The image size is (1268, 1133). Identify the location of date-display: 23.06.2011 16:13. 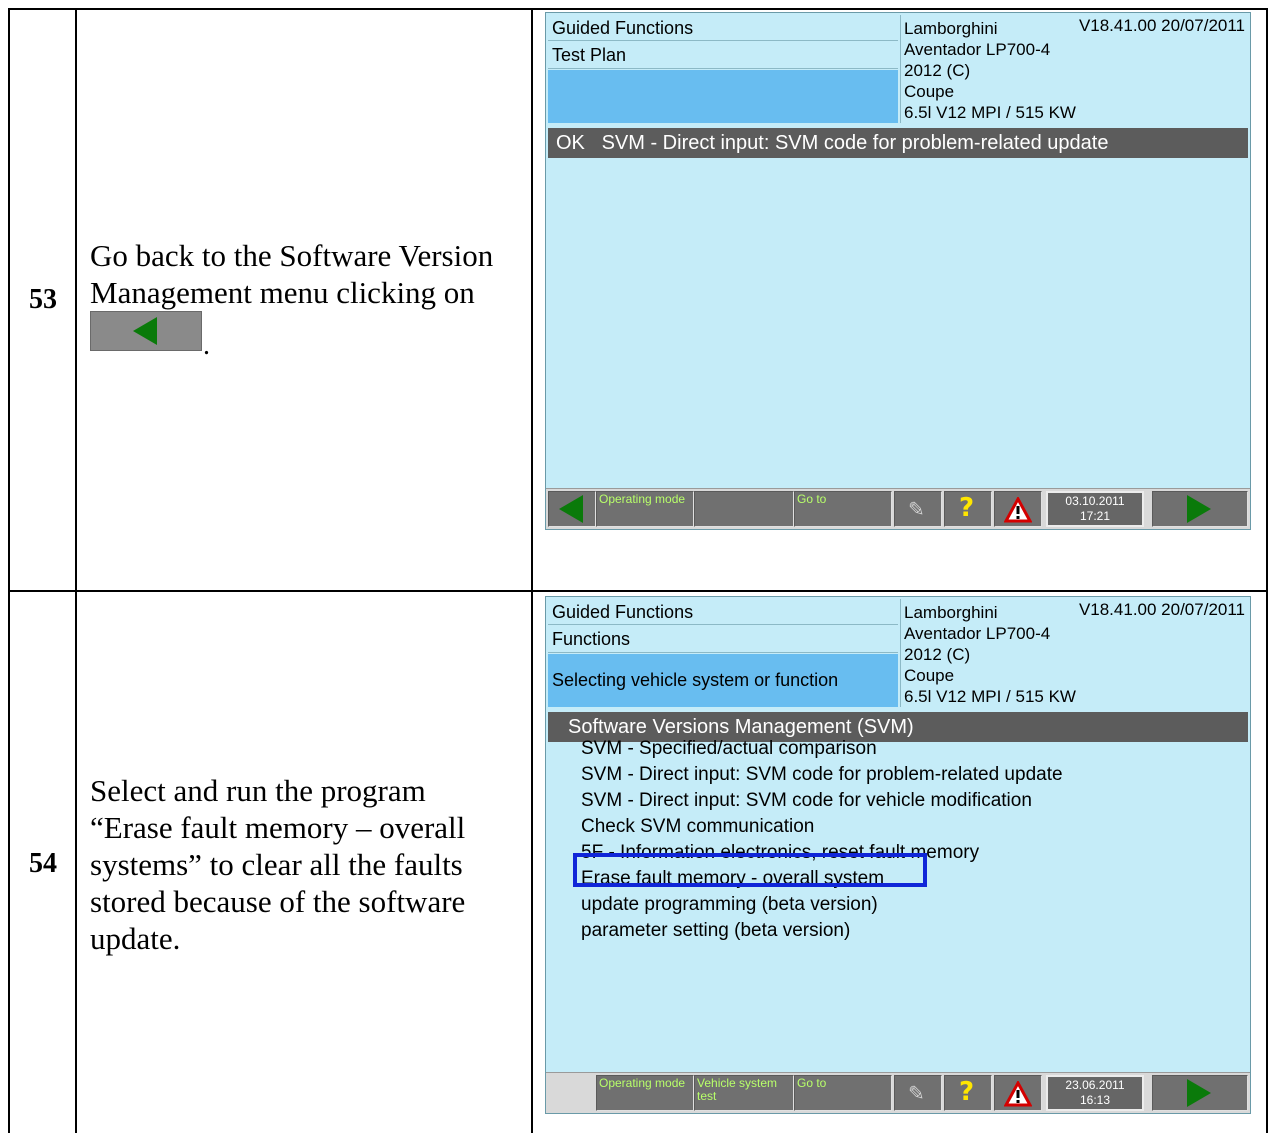
(1095, 1093).